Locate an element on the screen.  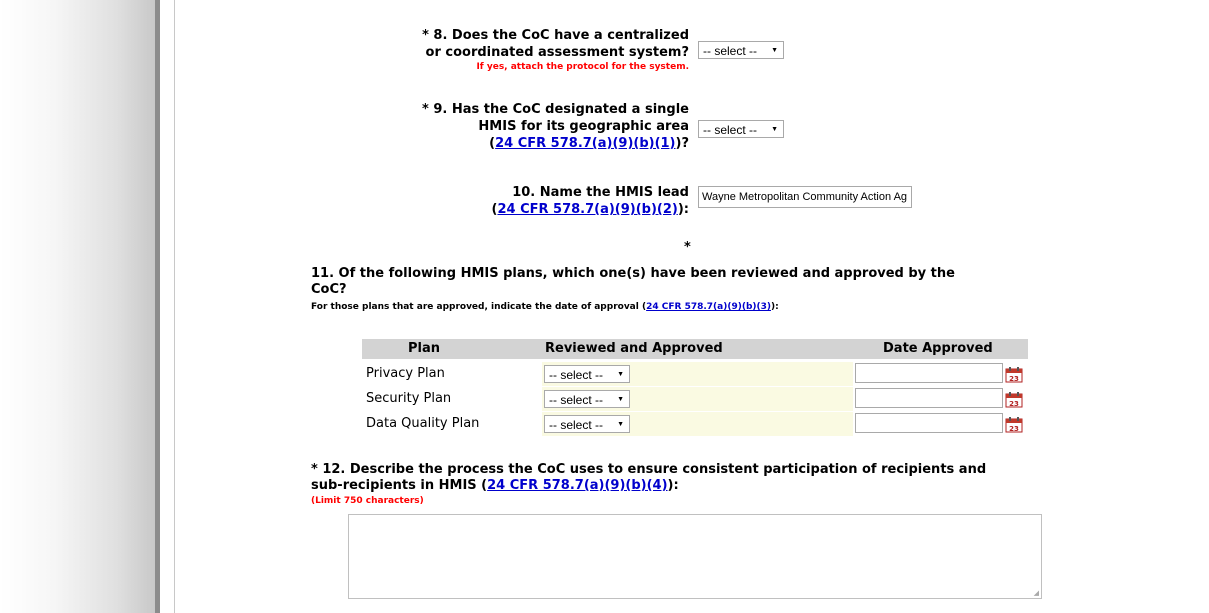
privacy-plan-select: -- select -- ▼ is located at coordinates (587, 374).